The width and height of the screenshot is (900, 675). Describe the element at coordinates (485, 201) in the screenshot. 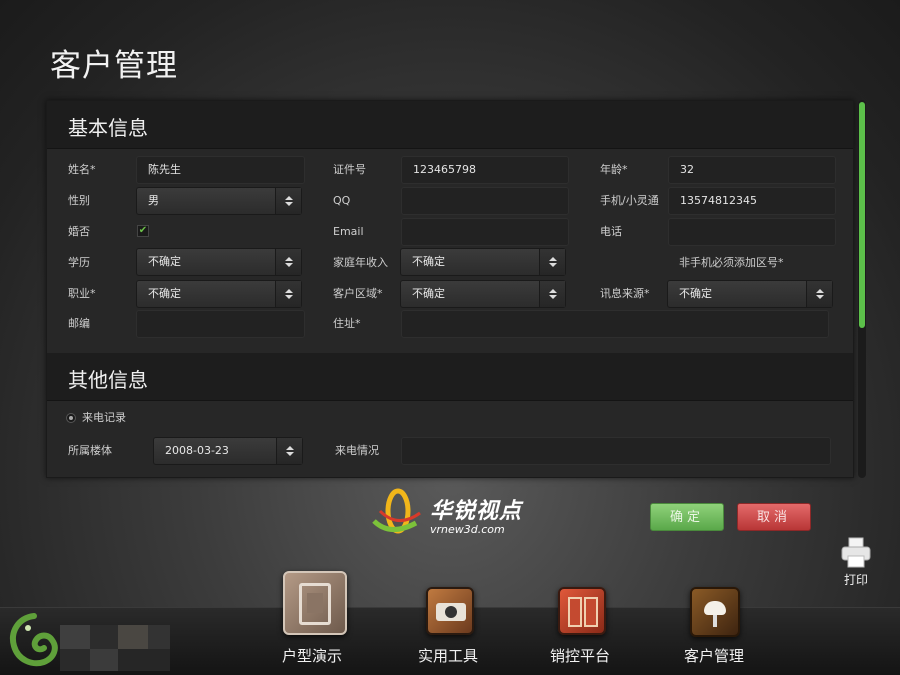

I see `qq-field` at that location.